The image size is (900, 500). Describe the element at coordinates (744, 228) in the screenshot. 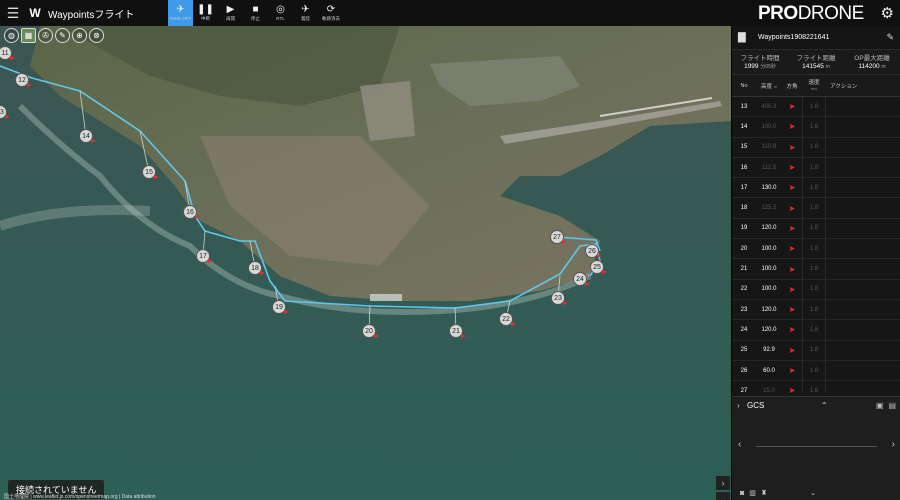

I see `waypoint-number: 19` at that location.